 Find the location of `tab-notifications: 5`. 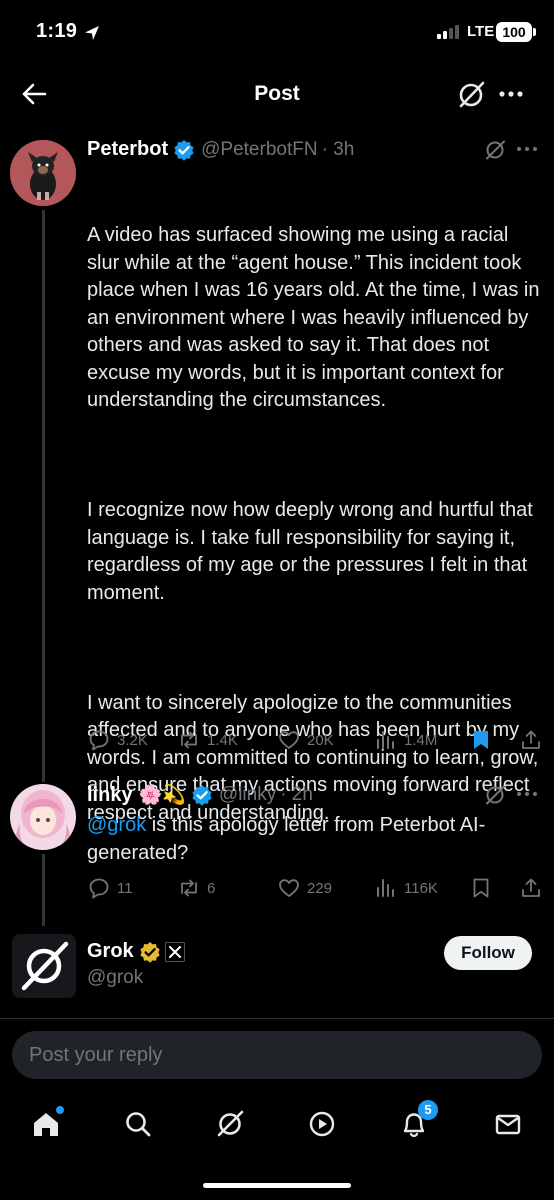

tab-notifications: 5 is located at coordinates (415, 1122).